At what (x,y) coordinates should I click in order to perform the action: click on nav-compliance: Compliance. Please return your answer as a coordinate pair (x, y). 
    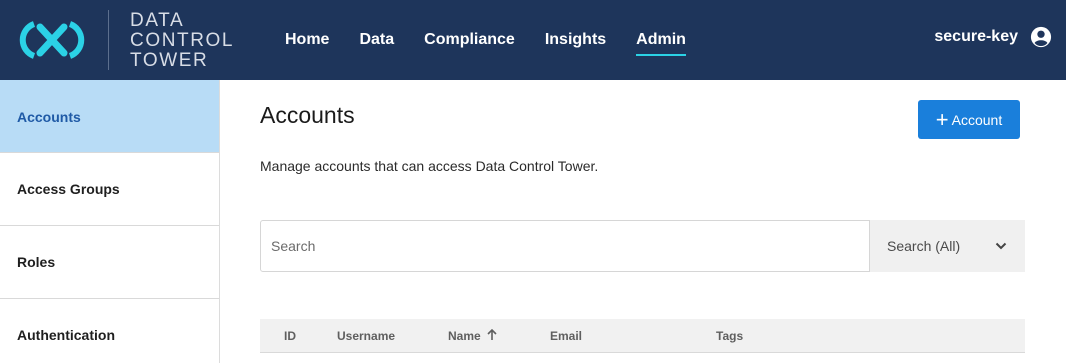
    Looking at the image, I should click on (469, 40).